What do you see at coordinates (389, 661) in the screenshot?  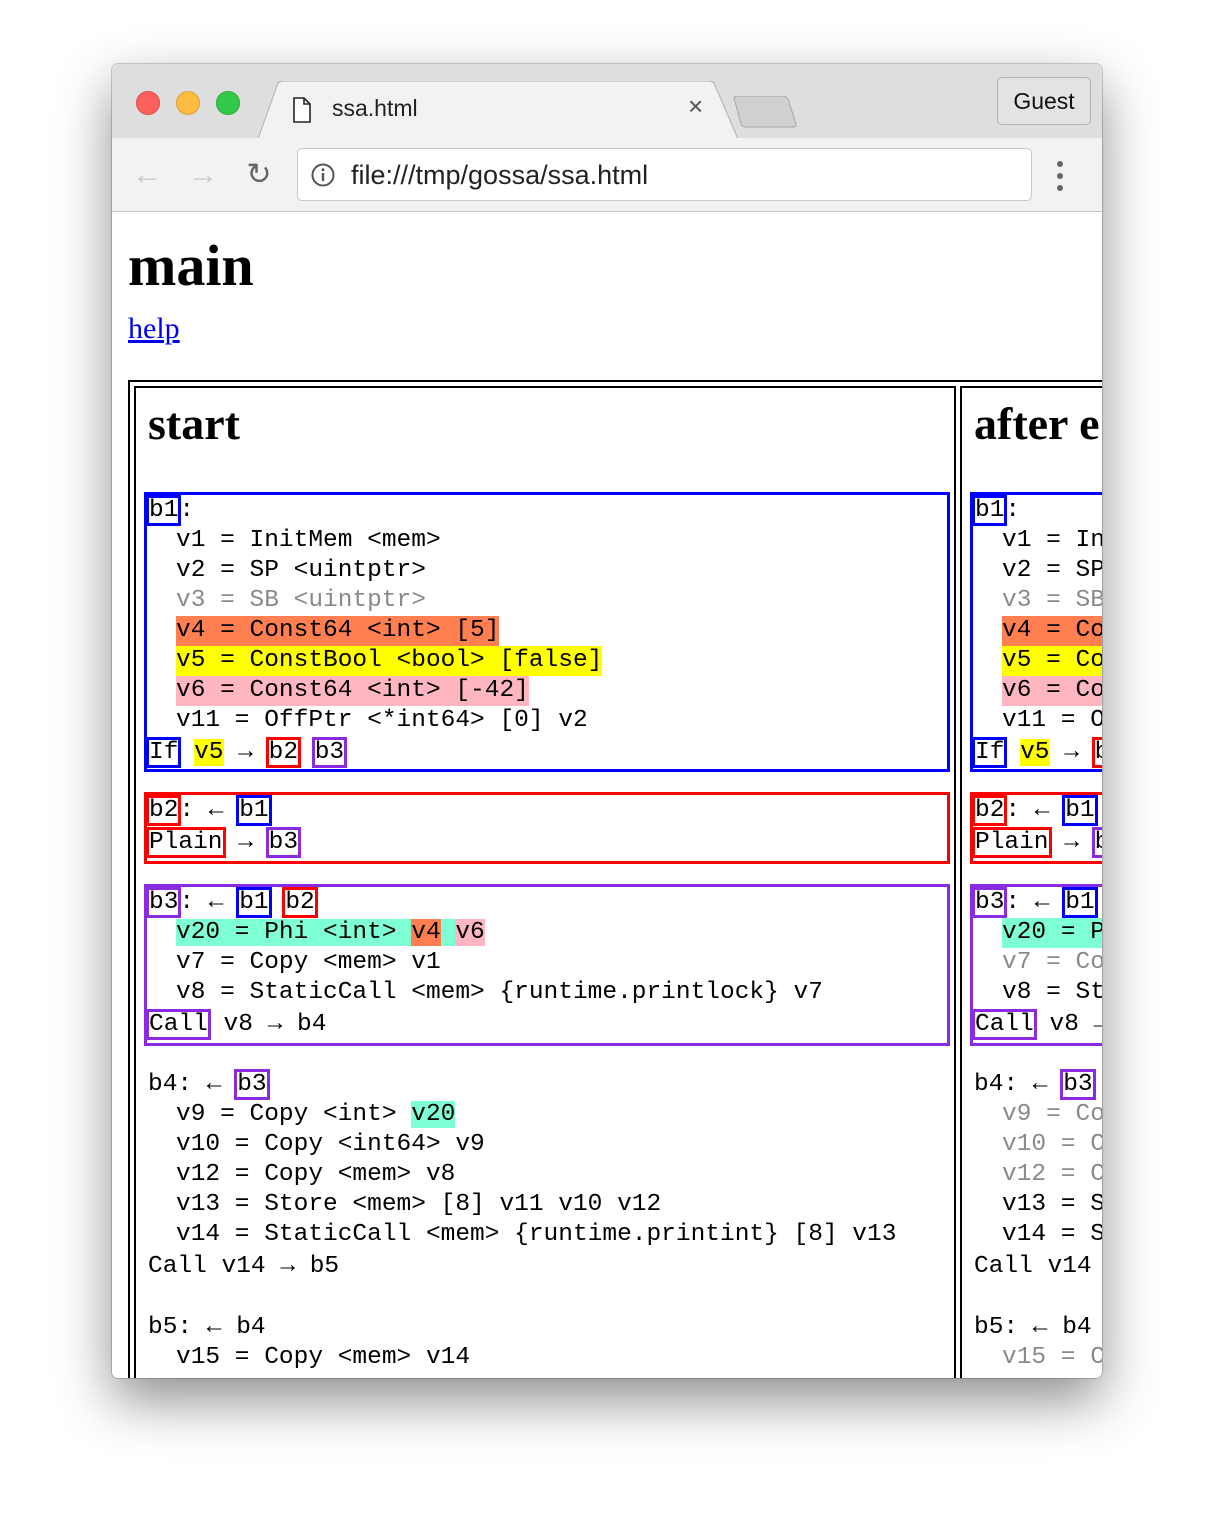 I see `value-v5: v5 = ConstBool <bool> [false]` at bounding box center [389, 661].